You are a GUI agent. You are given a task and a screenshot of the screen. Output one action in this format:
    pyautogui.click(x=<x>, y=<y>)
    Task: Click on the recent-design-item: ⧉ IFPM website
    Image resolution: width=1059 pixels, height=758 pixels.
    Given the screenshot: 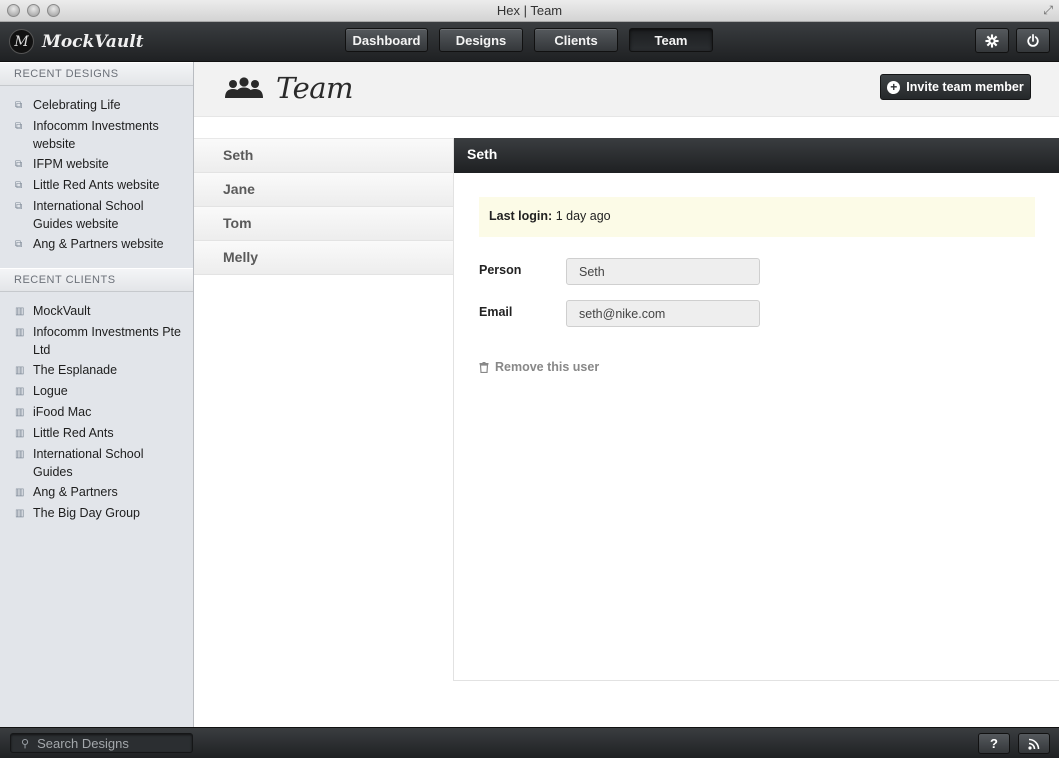 What is the action you would take?
    pyautogui.click(x=96, y=164)
    